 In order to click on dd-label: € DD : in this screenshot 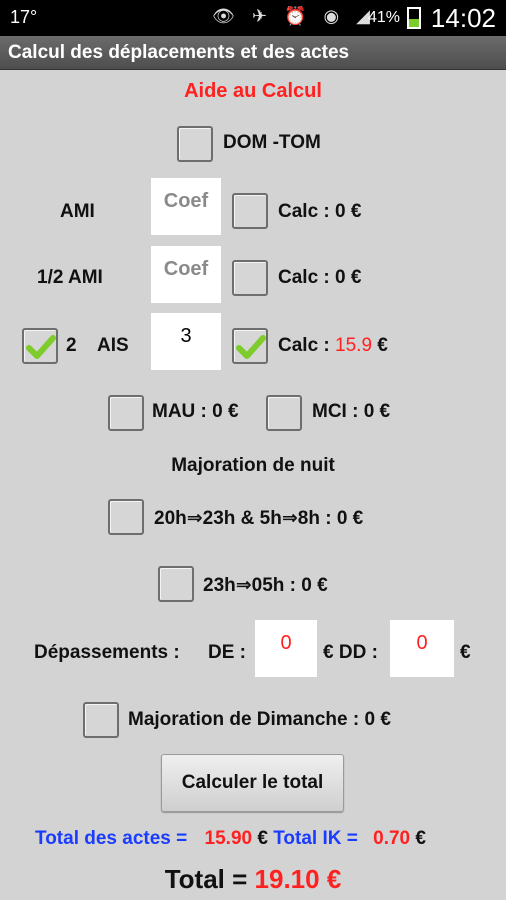, I will do `click(350, 652)`.